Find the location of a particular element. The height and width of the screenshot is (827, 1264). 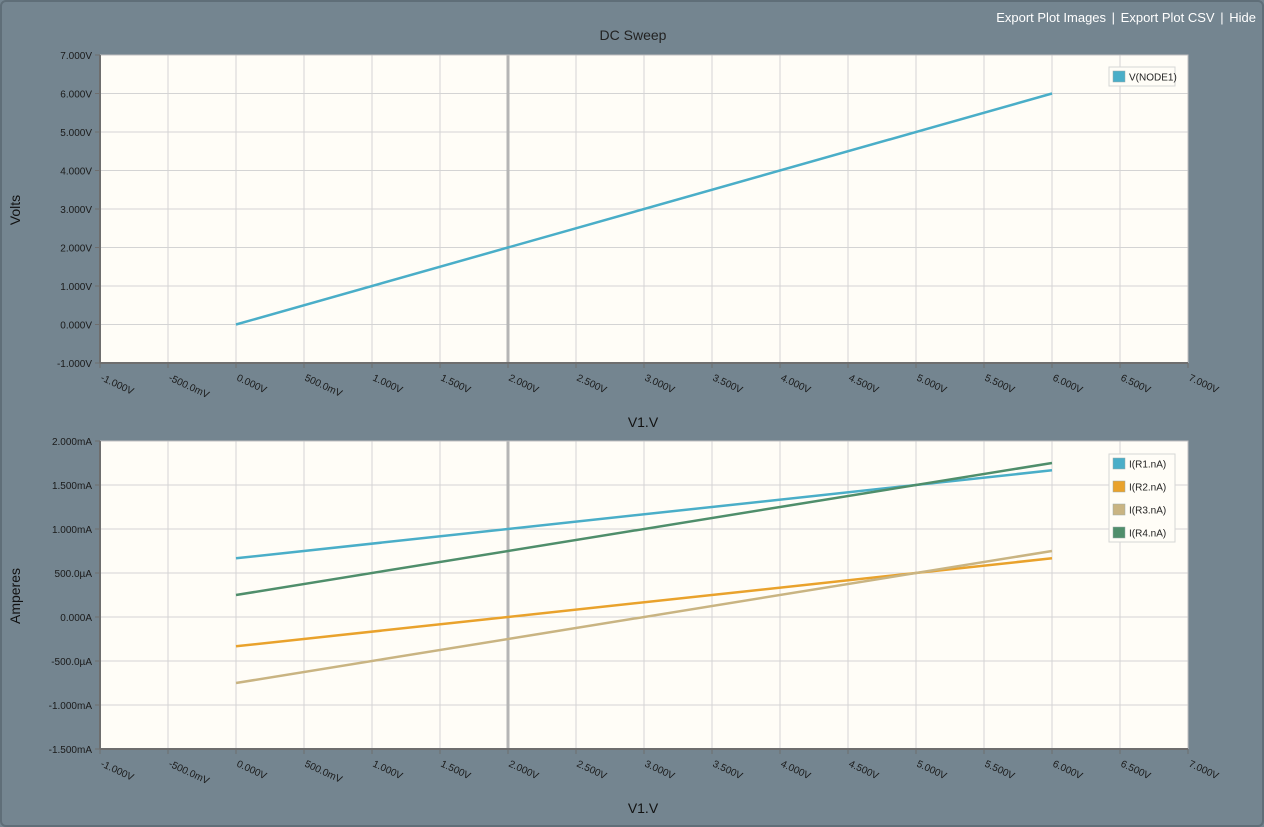

y-tick-label: 2.000V is located at coordinates (76, 249).